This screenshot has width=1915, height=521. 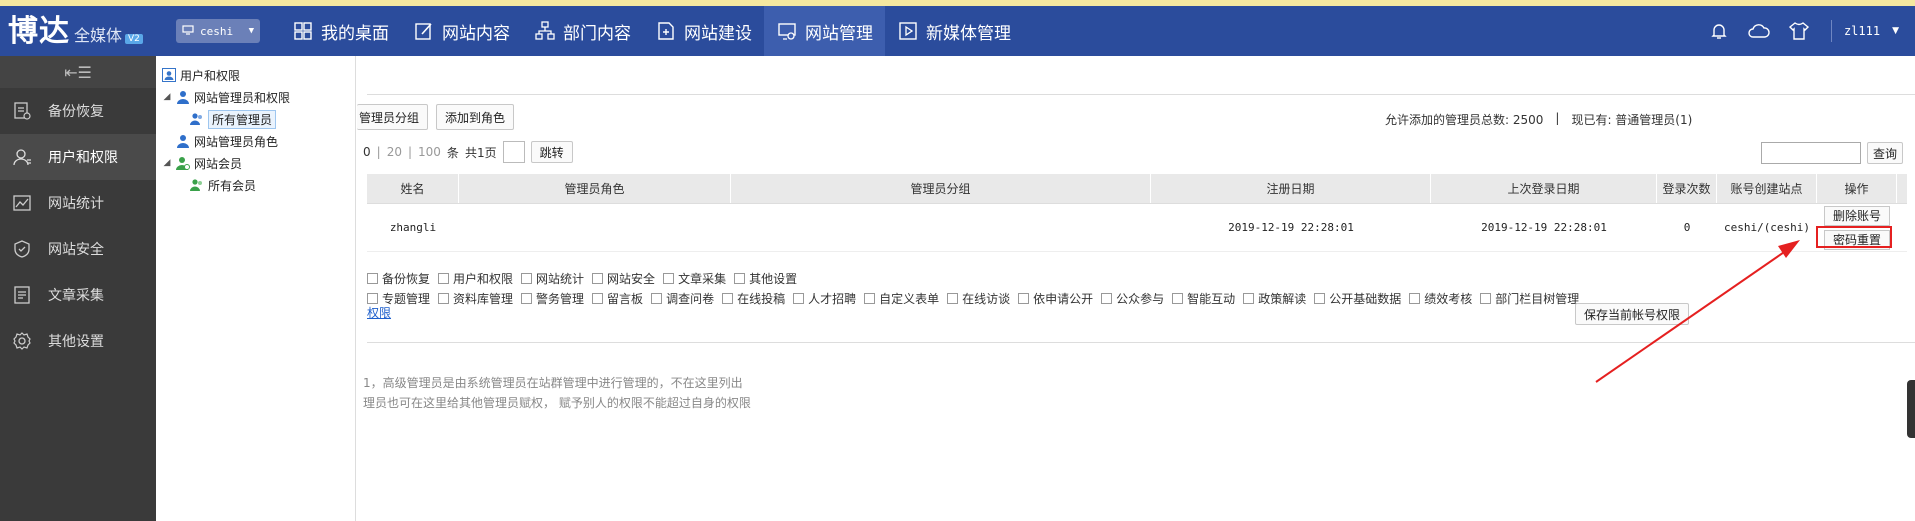 I want to click on side-widget-handle, so click(x=1911, y=409).